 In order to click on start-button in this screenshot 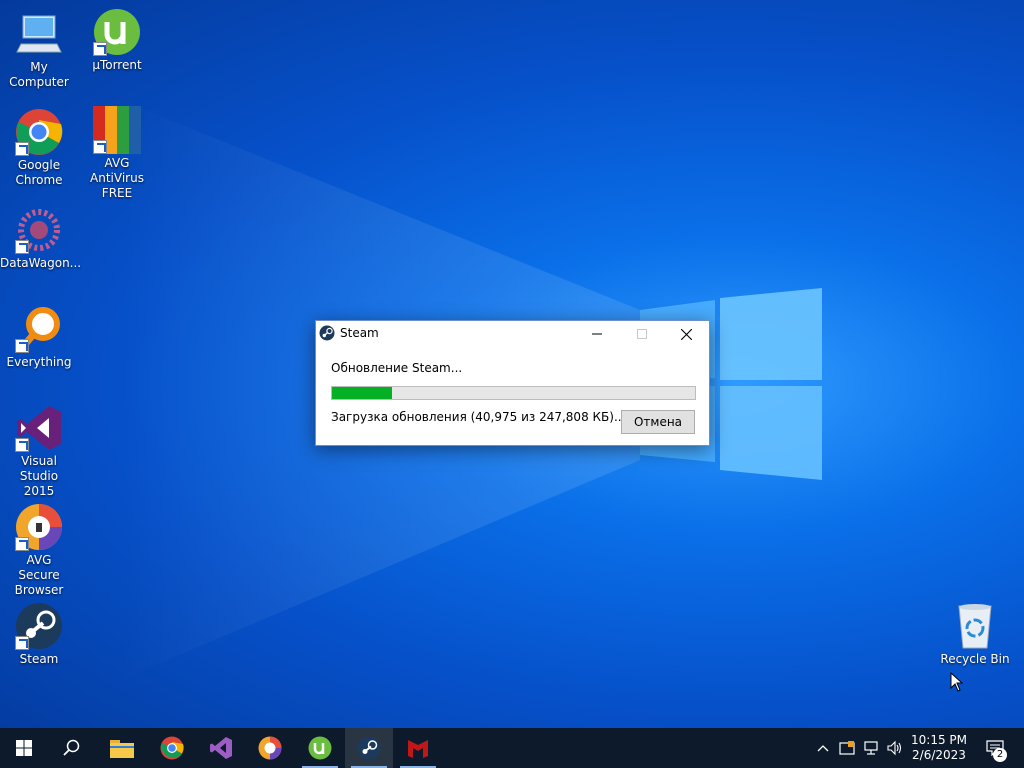, I will do `click(24, 748)`.